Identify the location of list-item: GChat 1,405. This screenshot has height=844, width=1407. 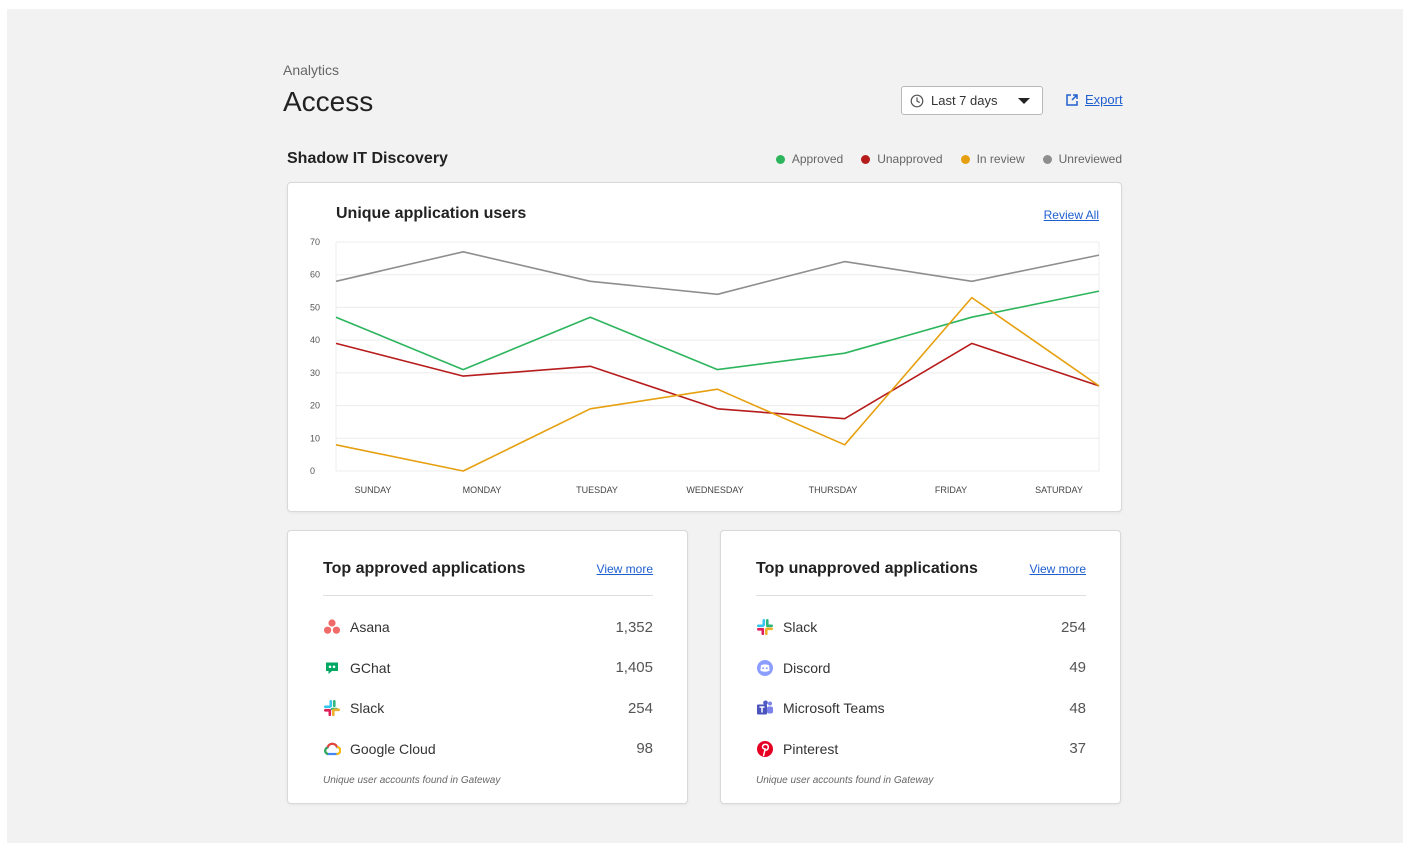
(488, 668).